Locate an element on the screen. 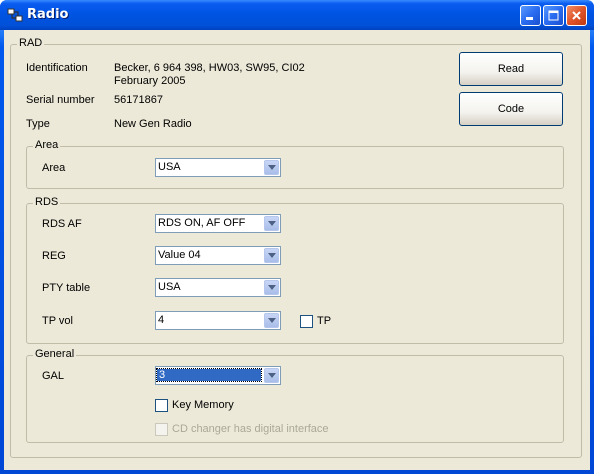 The width and height of the screenshot is (594, 474). rds-af-select: RDS ON, AF OFF is located at coordinates (218, 223).